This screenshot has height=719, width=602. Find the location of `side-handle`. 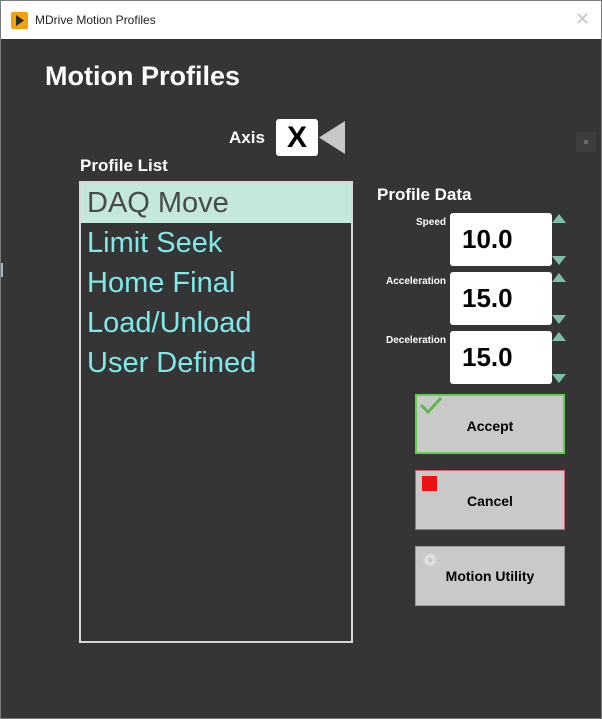

side-handle is located at coordinates (586, 142).